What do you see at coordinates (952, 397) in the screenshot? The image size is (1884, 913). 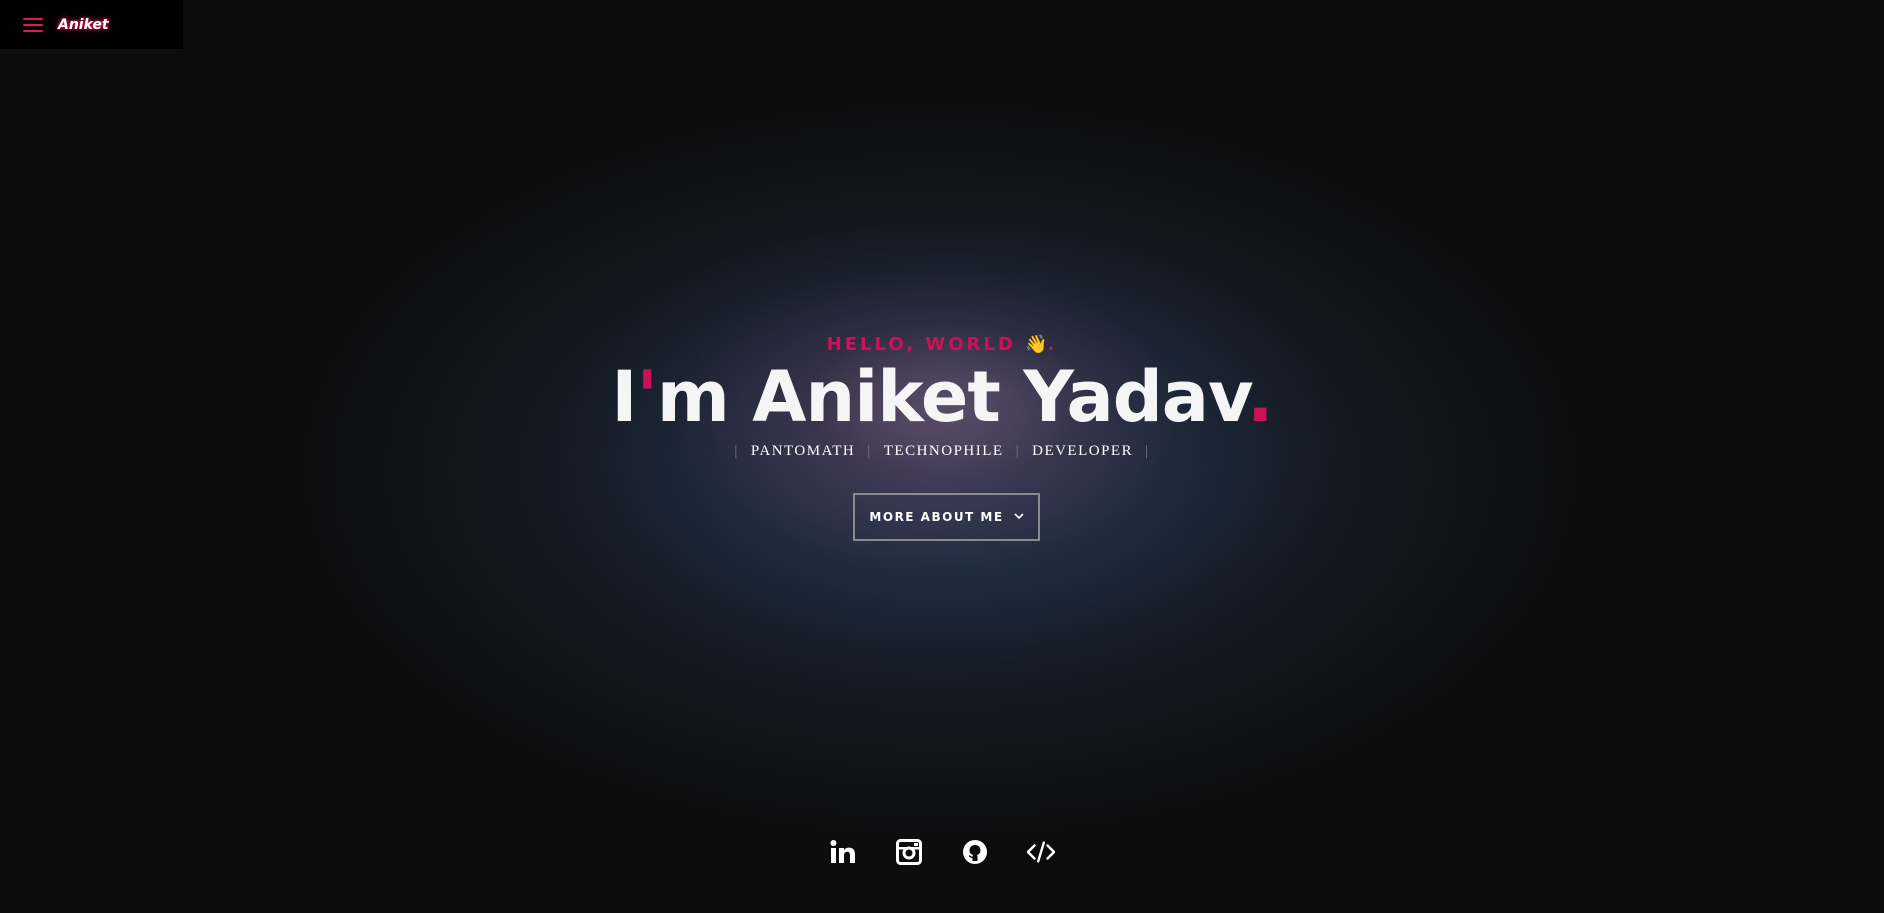 I see `headline-name: m Aniket Yadav` at bounding box center [952, 397].